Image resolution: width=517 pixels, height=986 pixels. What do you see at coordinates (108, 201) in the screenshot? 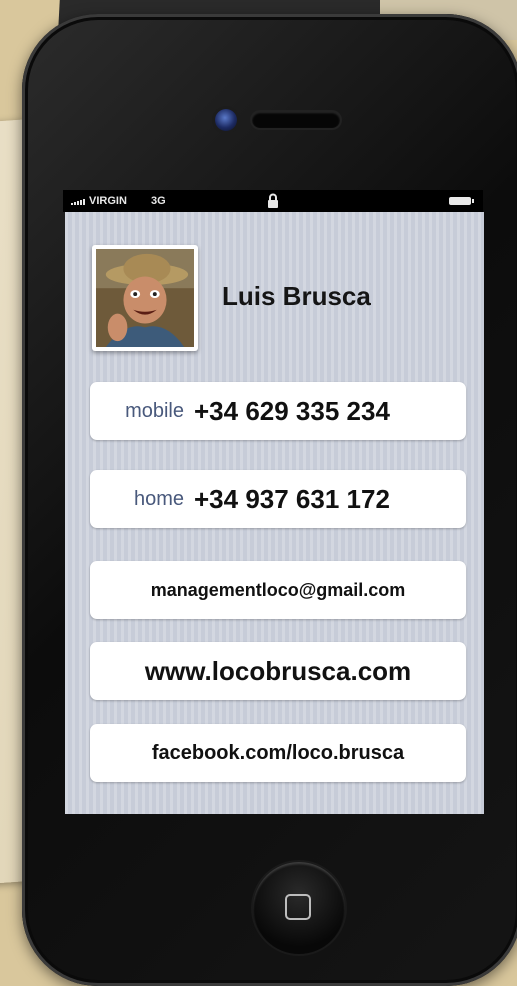
I see `carrier-name: VIRGIN` at bounding box center [108, 201].